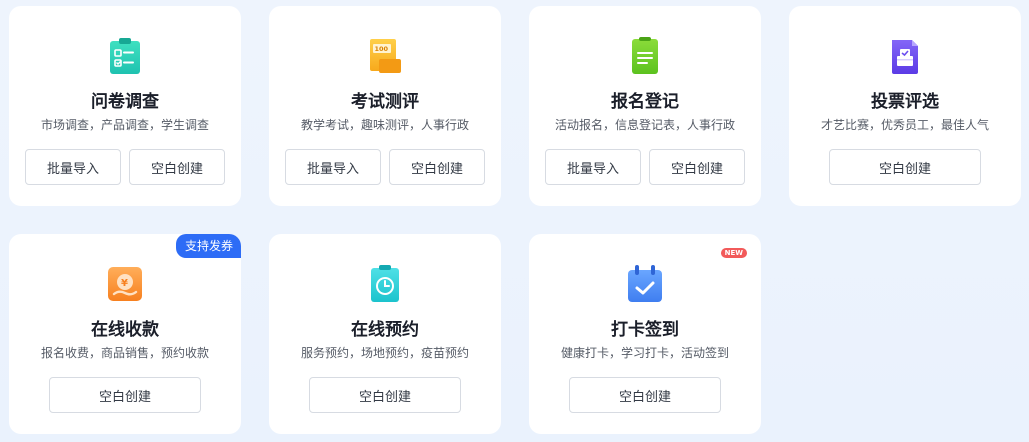  Describe the element at coordinates (385, 330) in the screenshot. I see `card-title: 在线预约` at that location.